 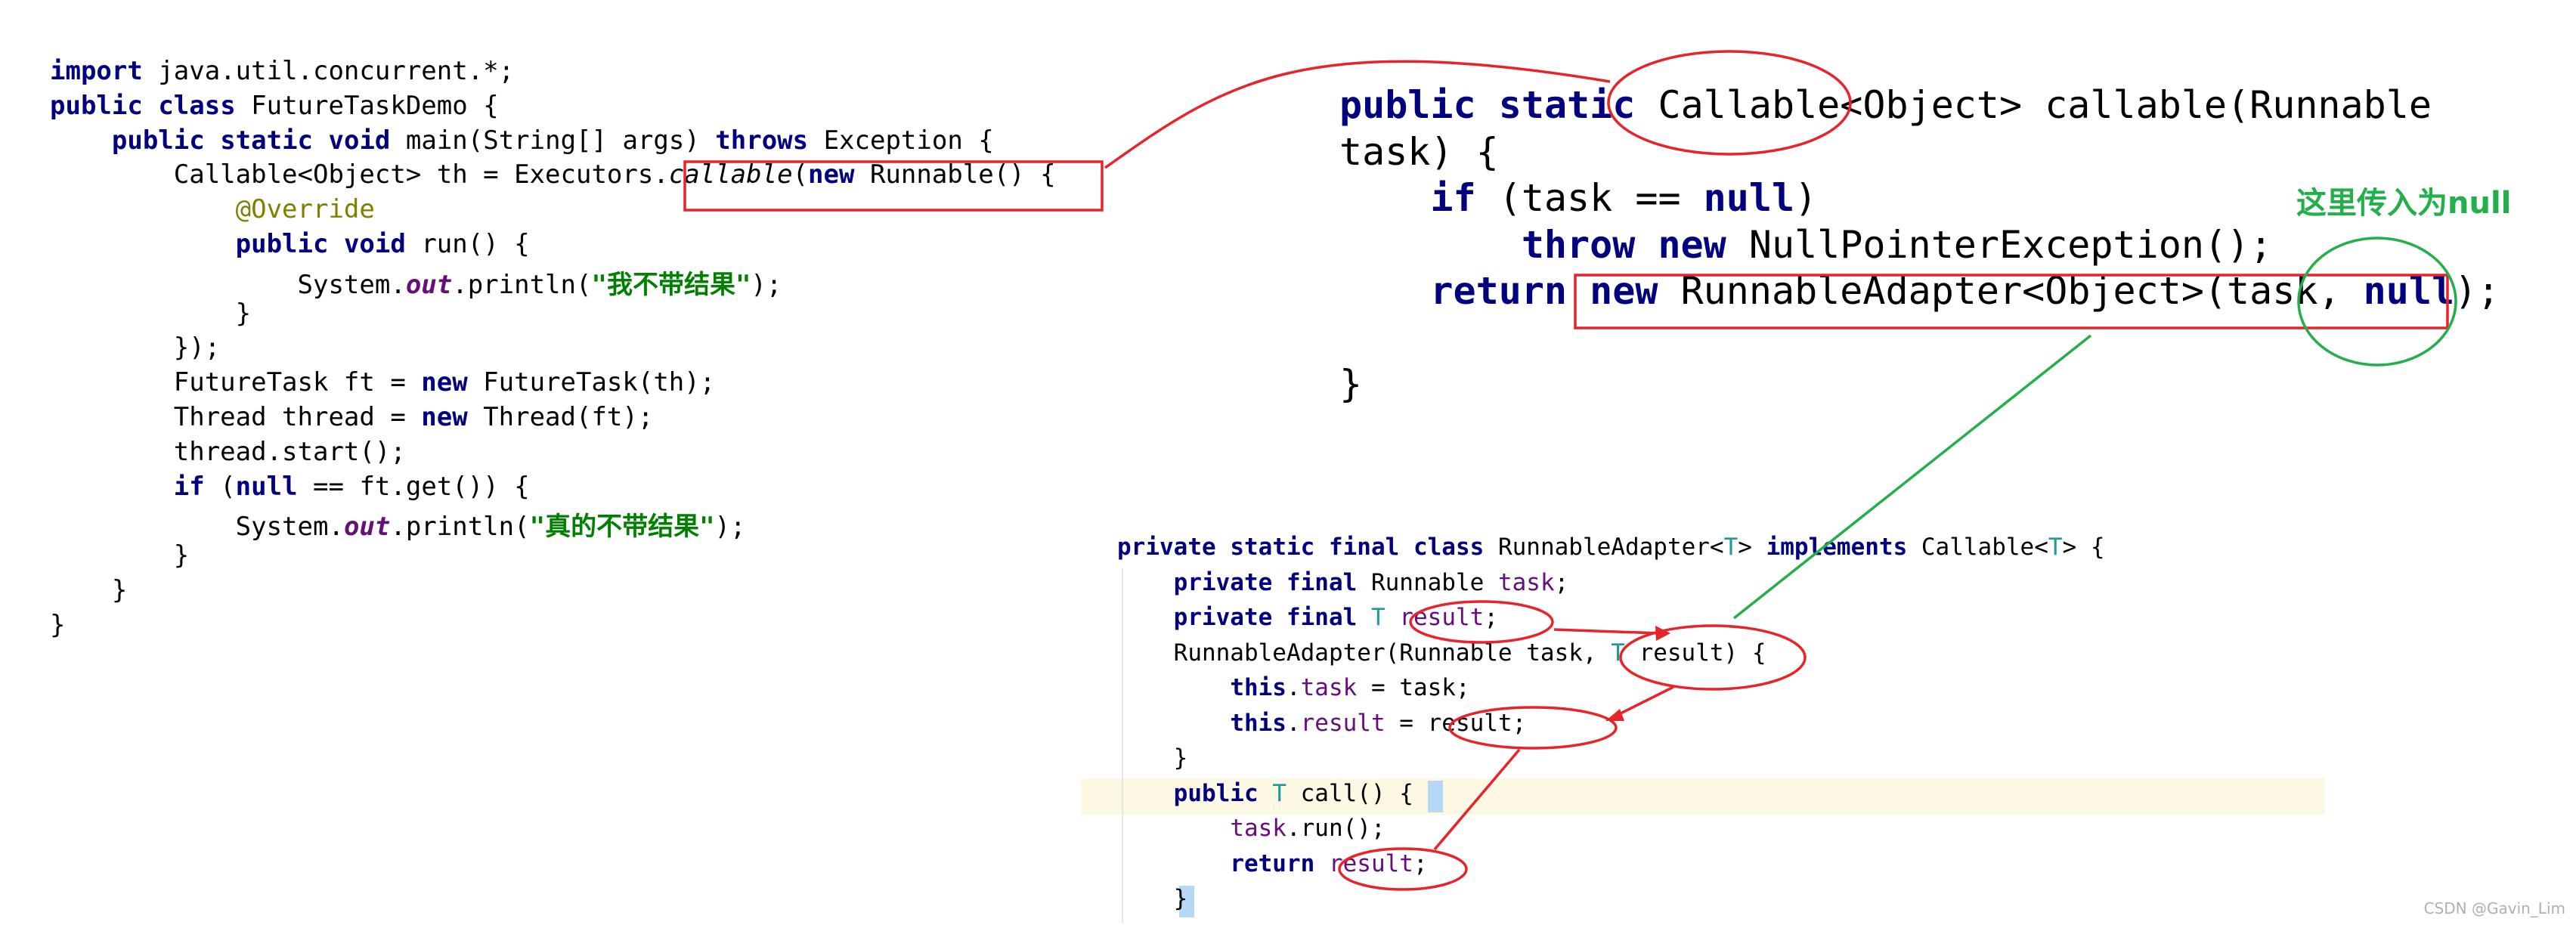 I want to click on null-ellipse, so click(x=2377, y=302).